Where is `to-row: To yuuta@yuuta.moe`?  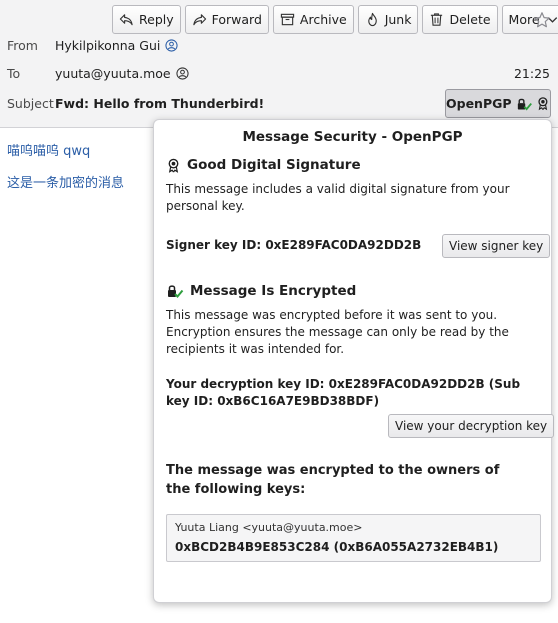
to-row: To yuuta@yuuta.moe is located at coordinates (98, 73).